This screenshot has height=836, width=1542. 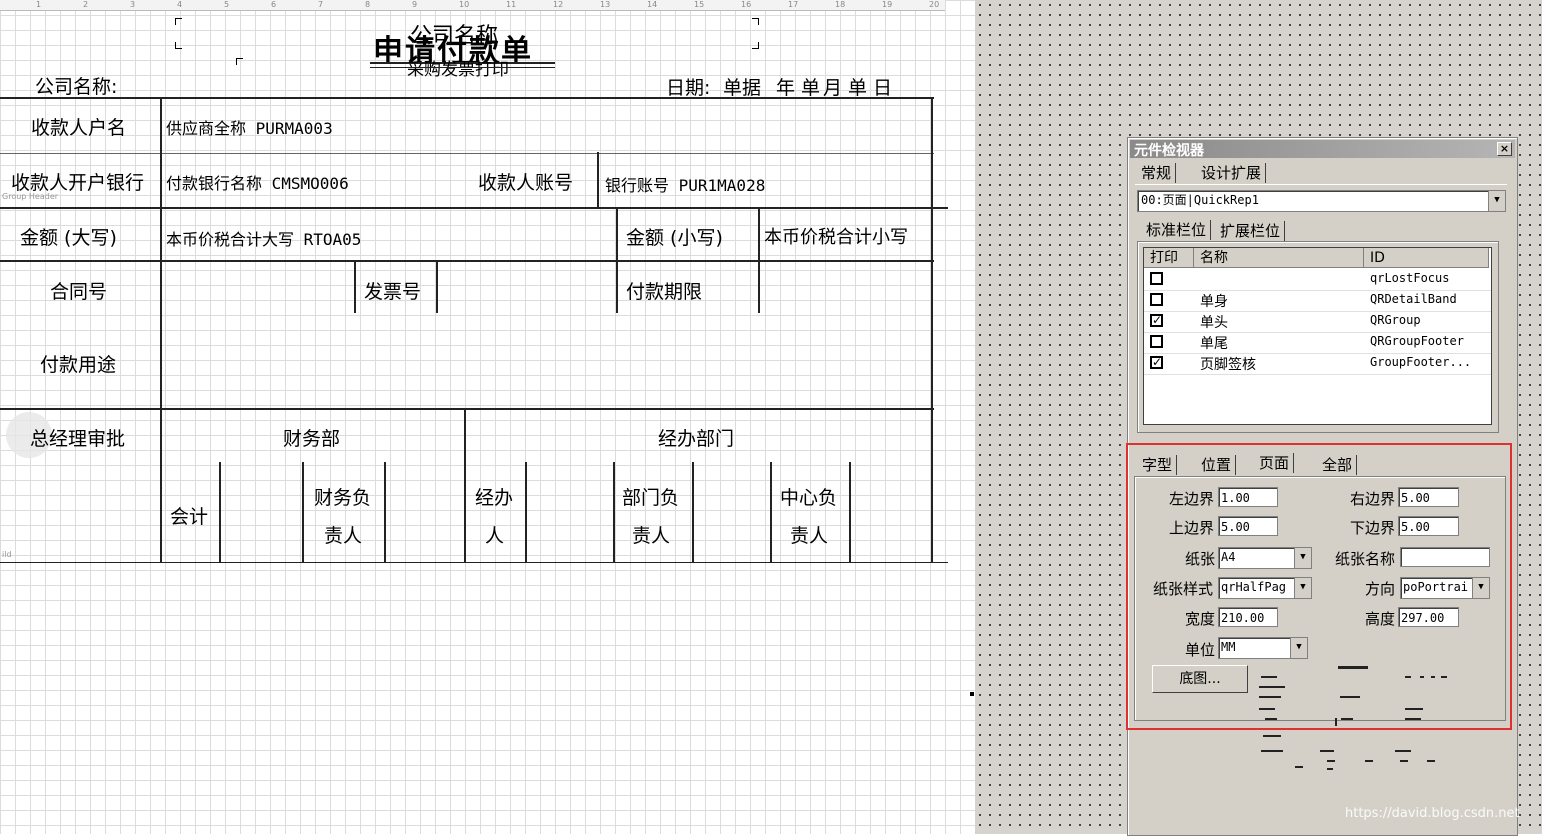 What do you see at coordinates (972, 694) in the screenshot?
I see `resize-handle` at bounding box center [972, 694].